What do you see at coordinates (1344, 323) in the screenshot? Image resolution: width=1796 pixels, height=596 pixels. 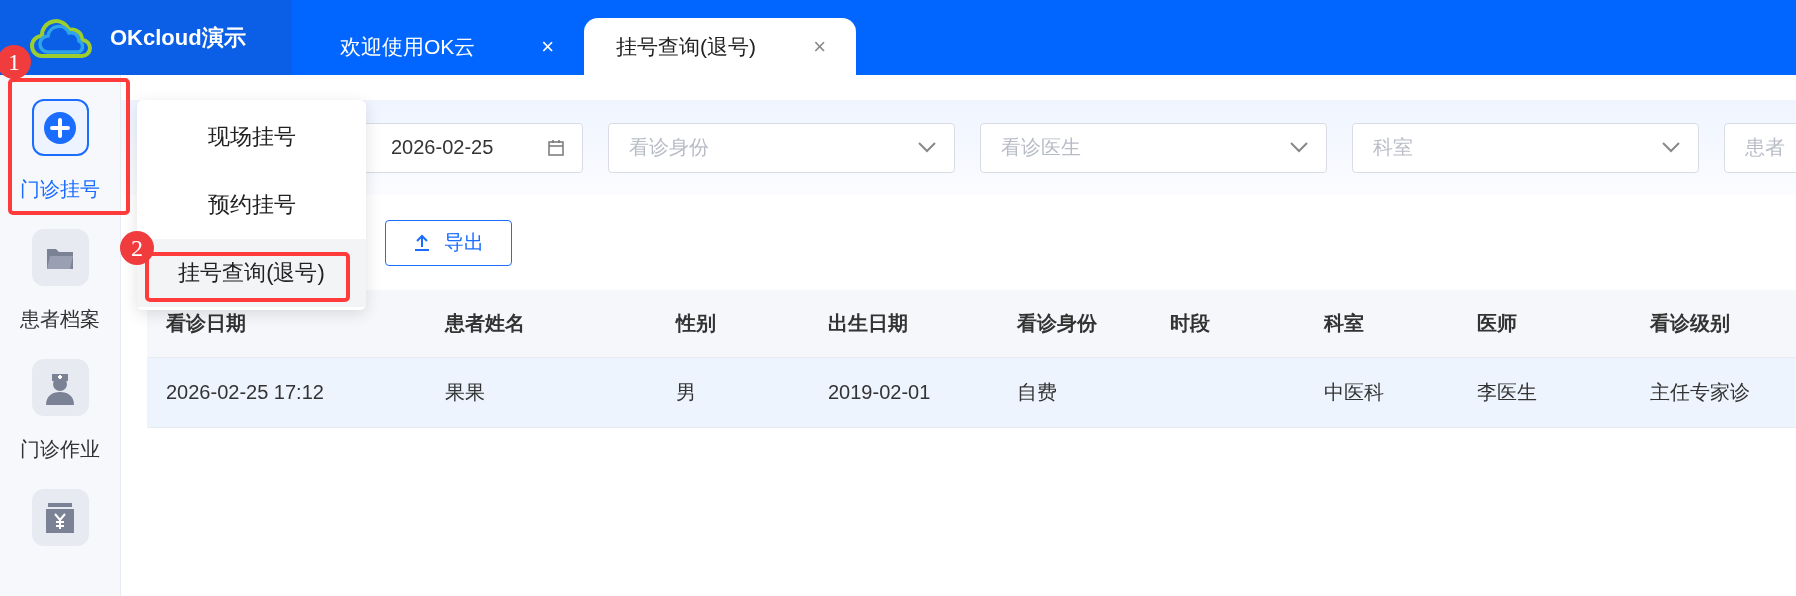 I see `column-header: 科室` at bounding box center [1344, 323].